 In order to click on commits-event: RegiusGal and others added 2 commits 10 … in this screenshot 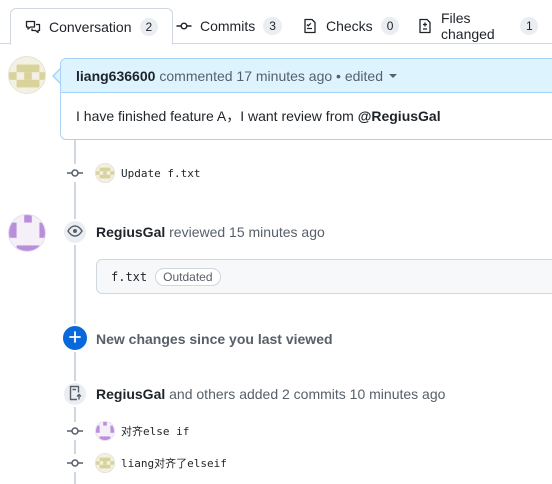, I will do `click(270, 394)`.